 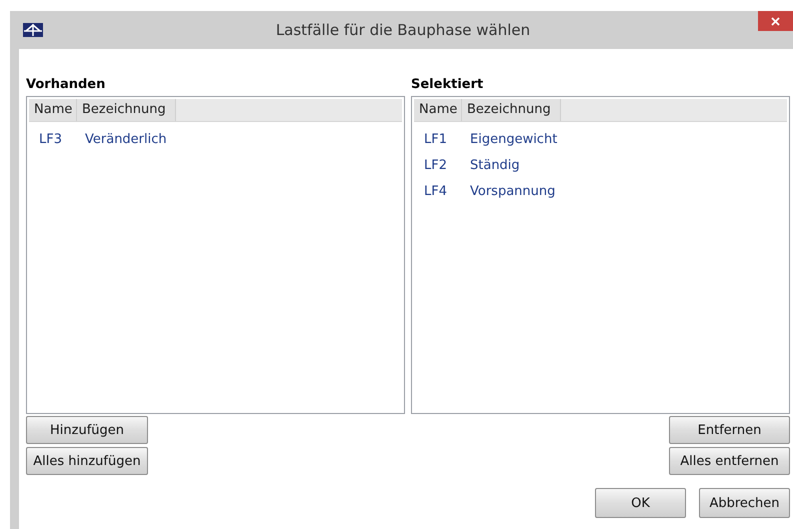 I want to click on list-button: Alles entfernen, so click(x=729, y=461).